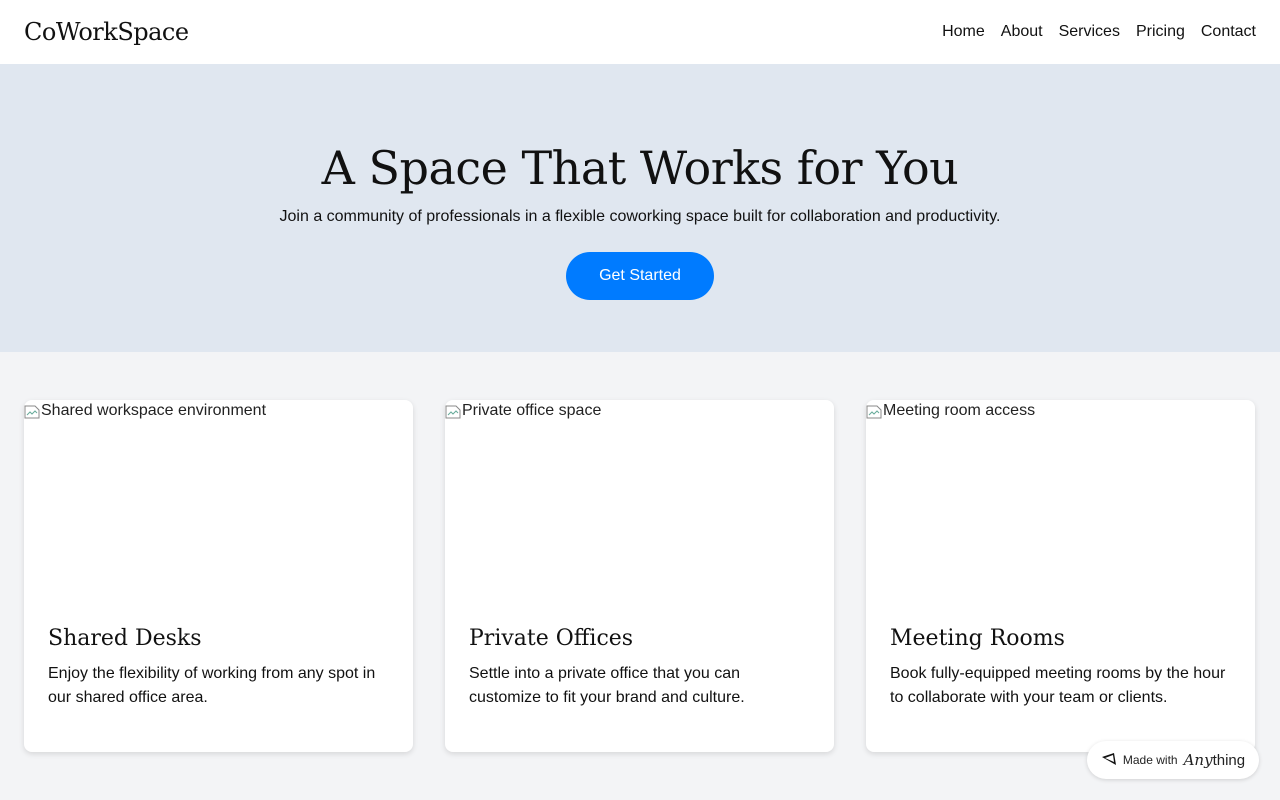  Describe the element at coordinates (532, 410) in the screenshot. I see `card-image-alt: Private office space` at that location.